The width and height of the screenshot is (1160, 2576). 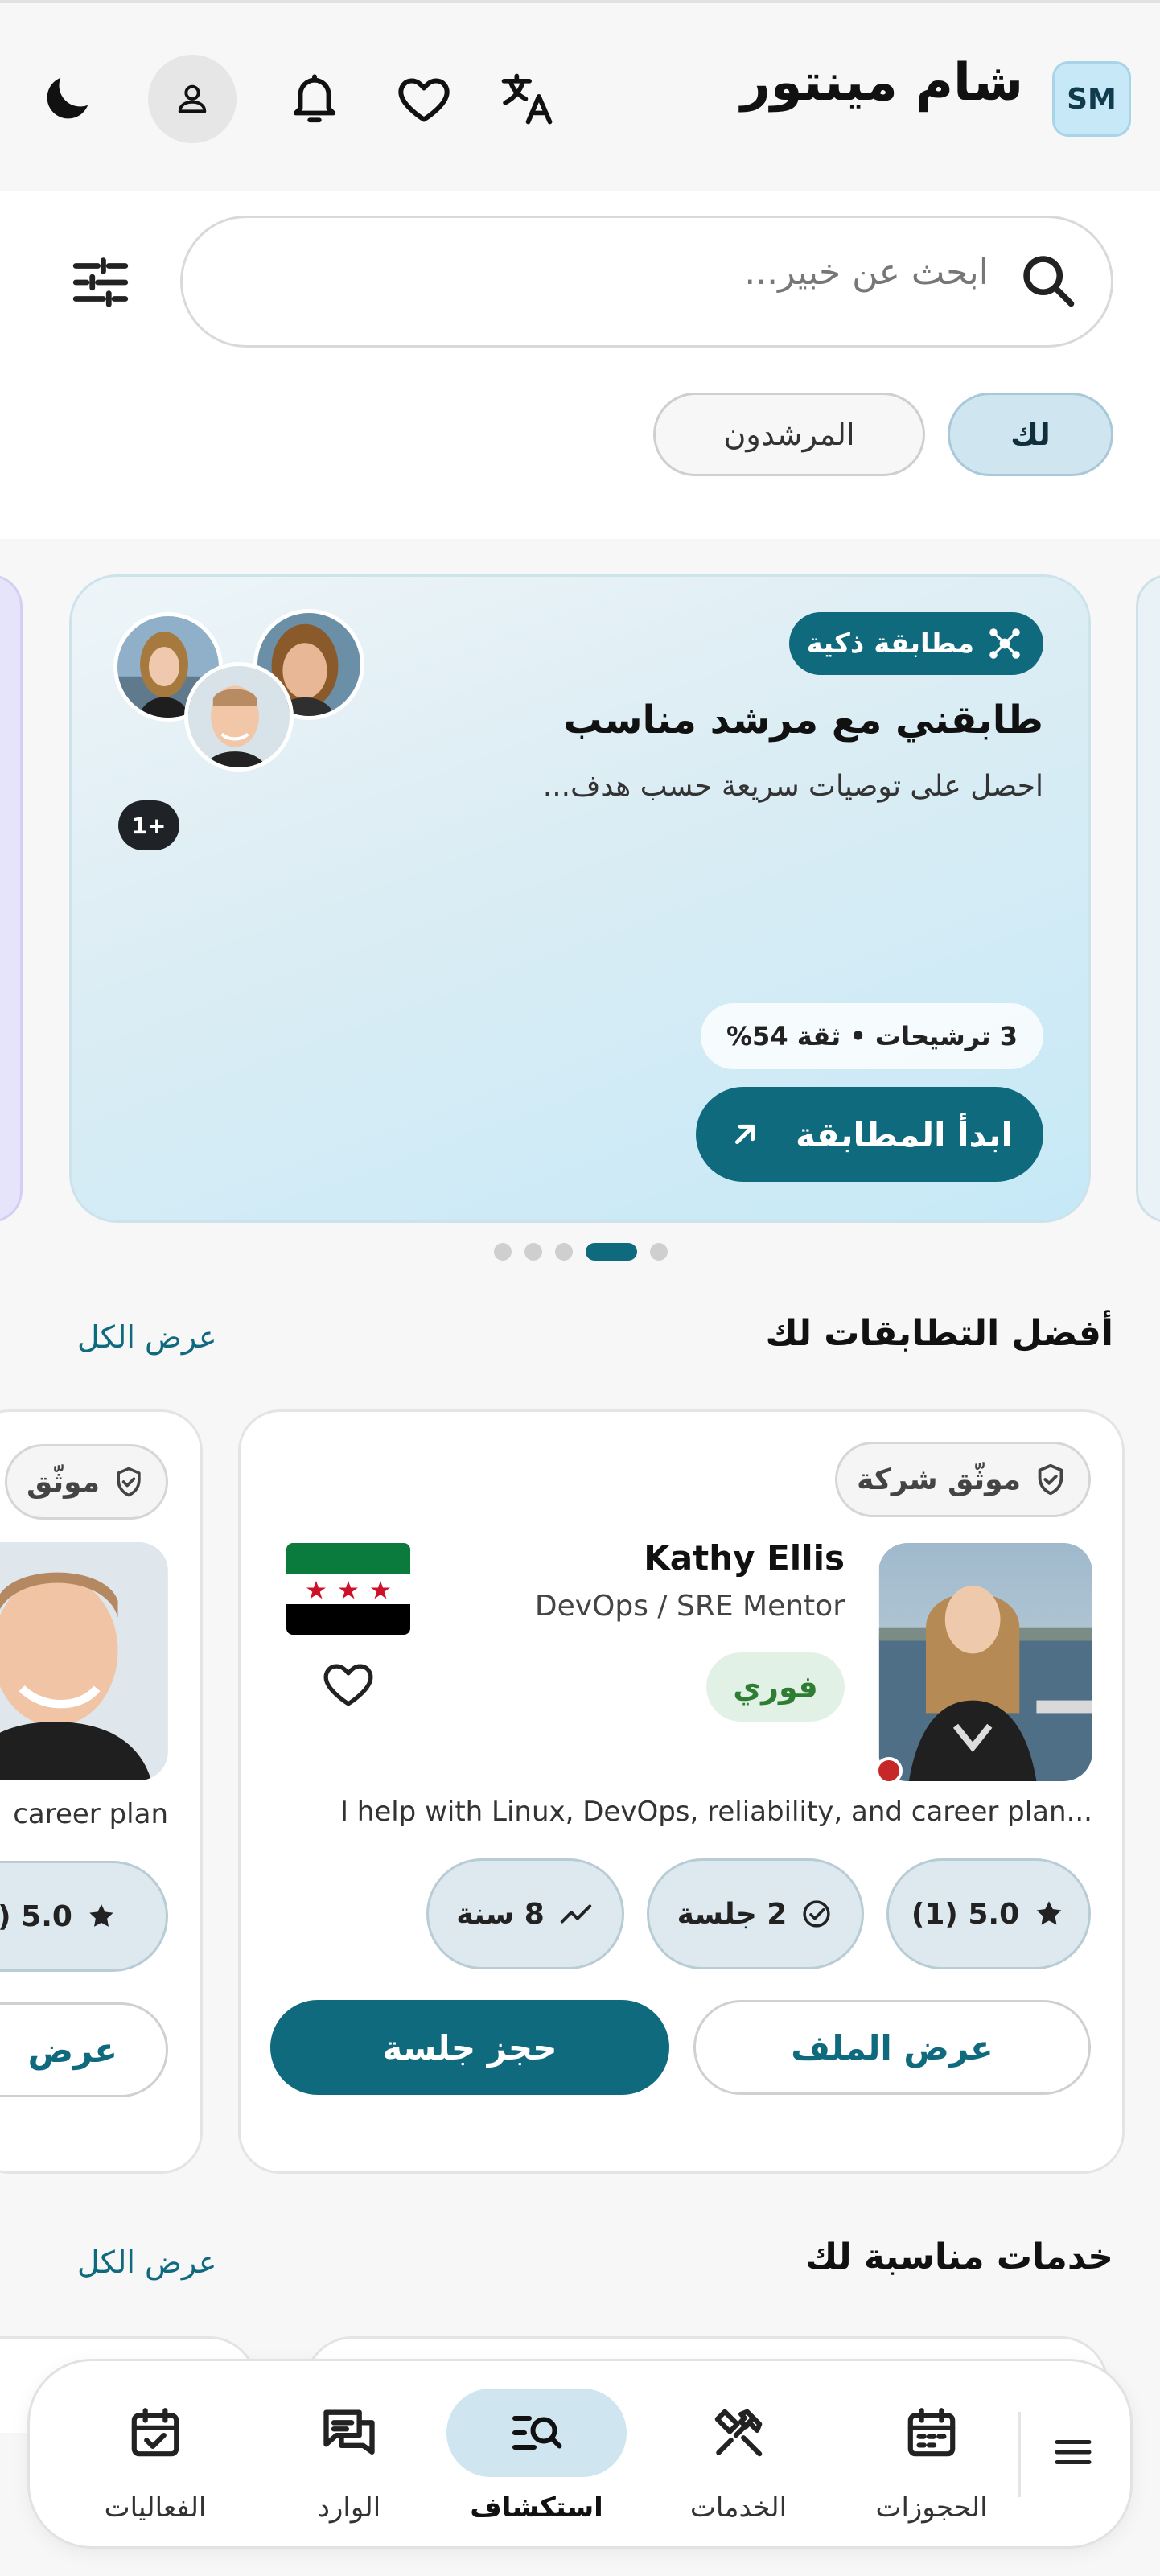 I want to click on arrow-up-right-icon, so click(x=744, y=1134).